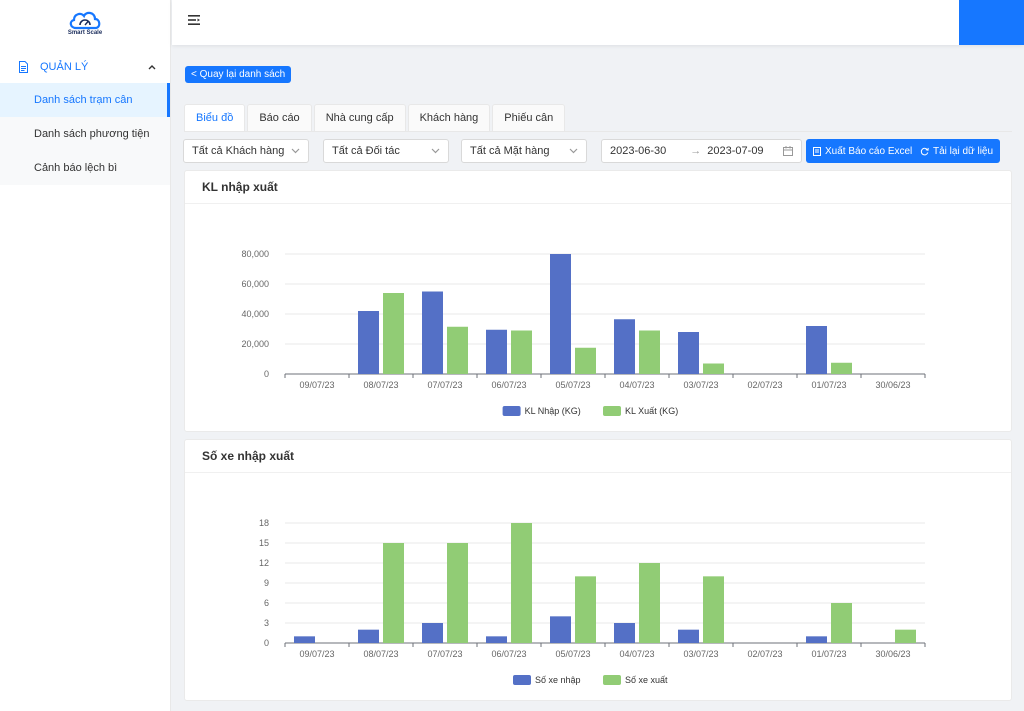 The height and width of the screenshot is (711, 1024). What do you see at coordinates (558, 680) in the screenshot?
I see `legend-label: Số xe nhập` at bounding box center [558, 680].